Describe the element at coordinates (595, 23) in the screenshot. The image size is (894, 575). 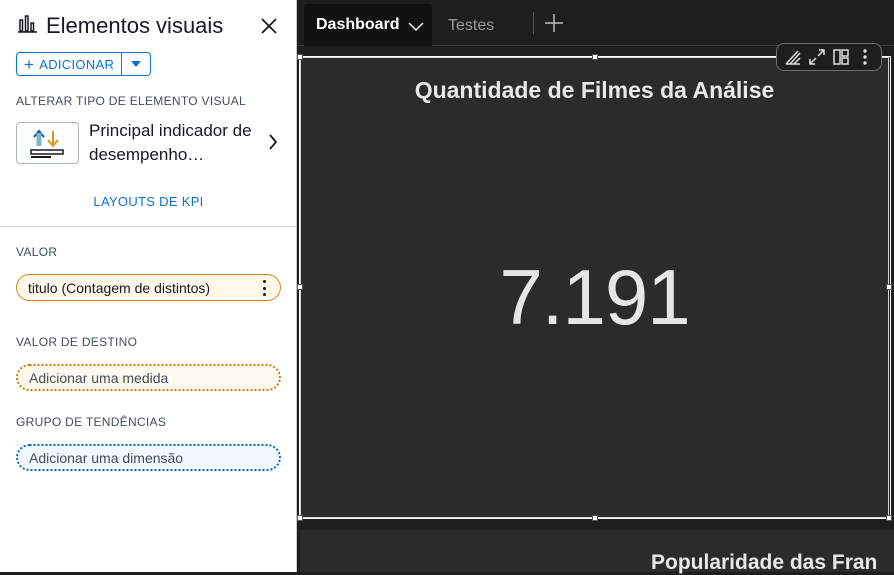
I see `sheet-tabs: Dashboard Testes` at that location.